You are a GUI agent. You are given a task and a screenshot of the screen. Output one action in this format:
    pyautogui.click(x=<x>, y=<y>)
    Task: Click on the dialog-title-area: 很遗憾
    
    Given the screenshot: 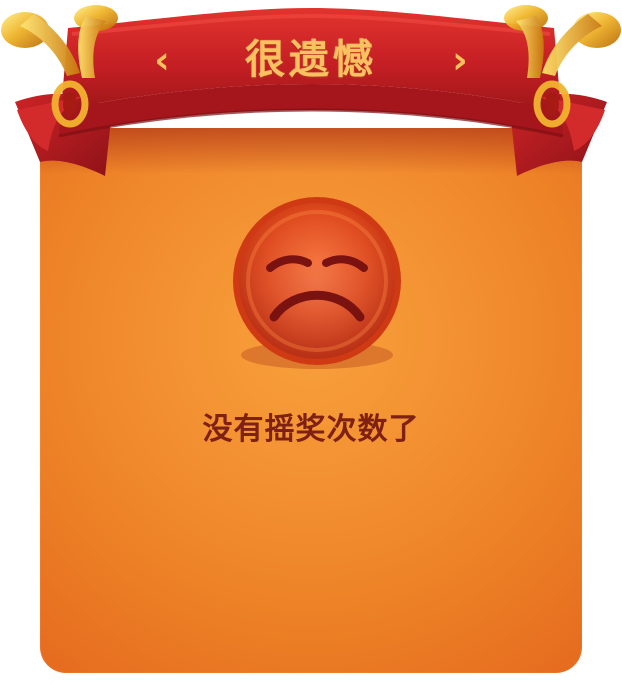 What is the action you would take?
    pyautogui.click(x=311, y=63)
    